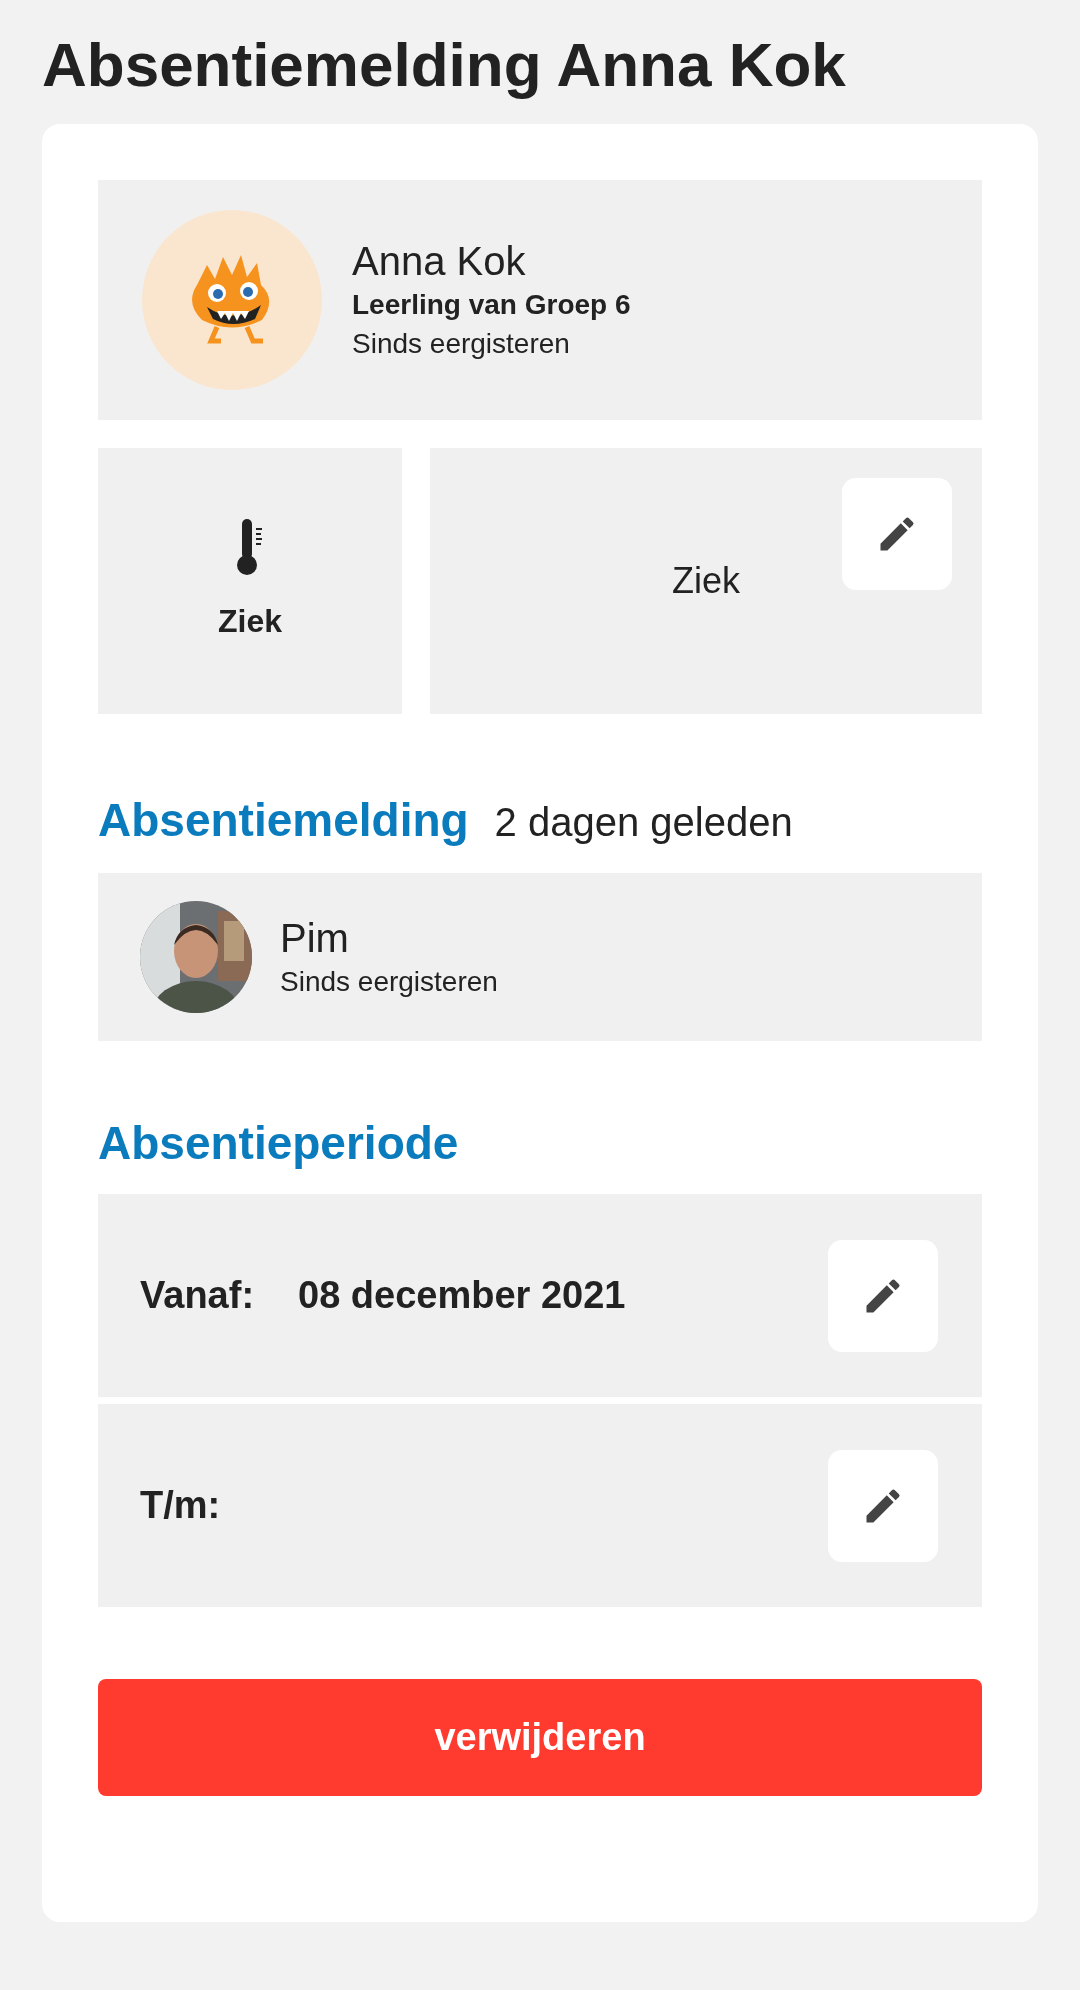  What do you see at coordinates (461, 344) in the screenshot?
I see `student-since: Sinds eergisteren` at bounding box center [461, 344].